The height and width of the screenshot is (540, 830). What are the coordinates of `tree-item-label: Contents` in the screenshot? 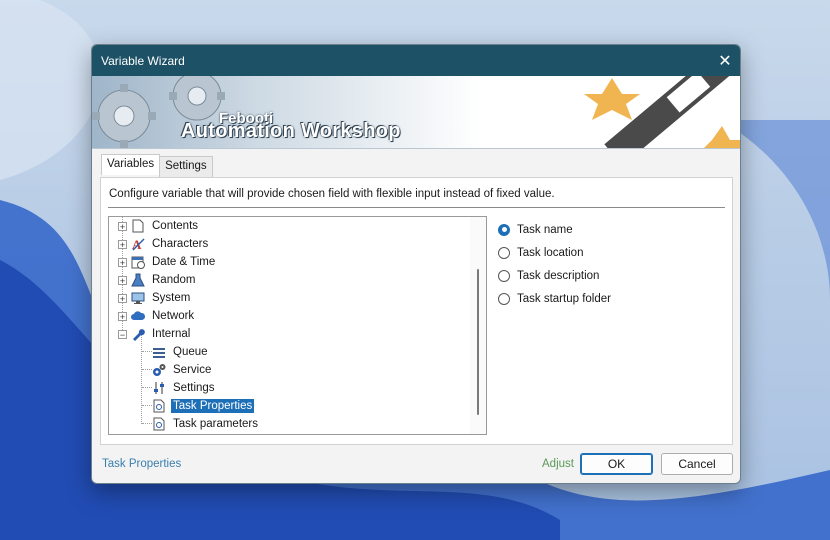 It's located at (175, 226).